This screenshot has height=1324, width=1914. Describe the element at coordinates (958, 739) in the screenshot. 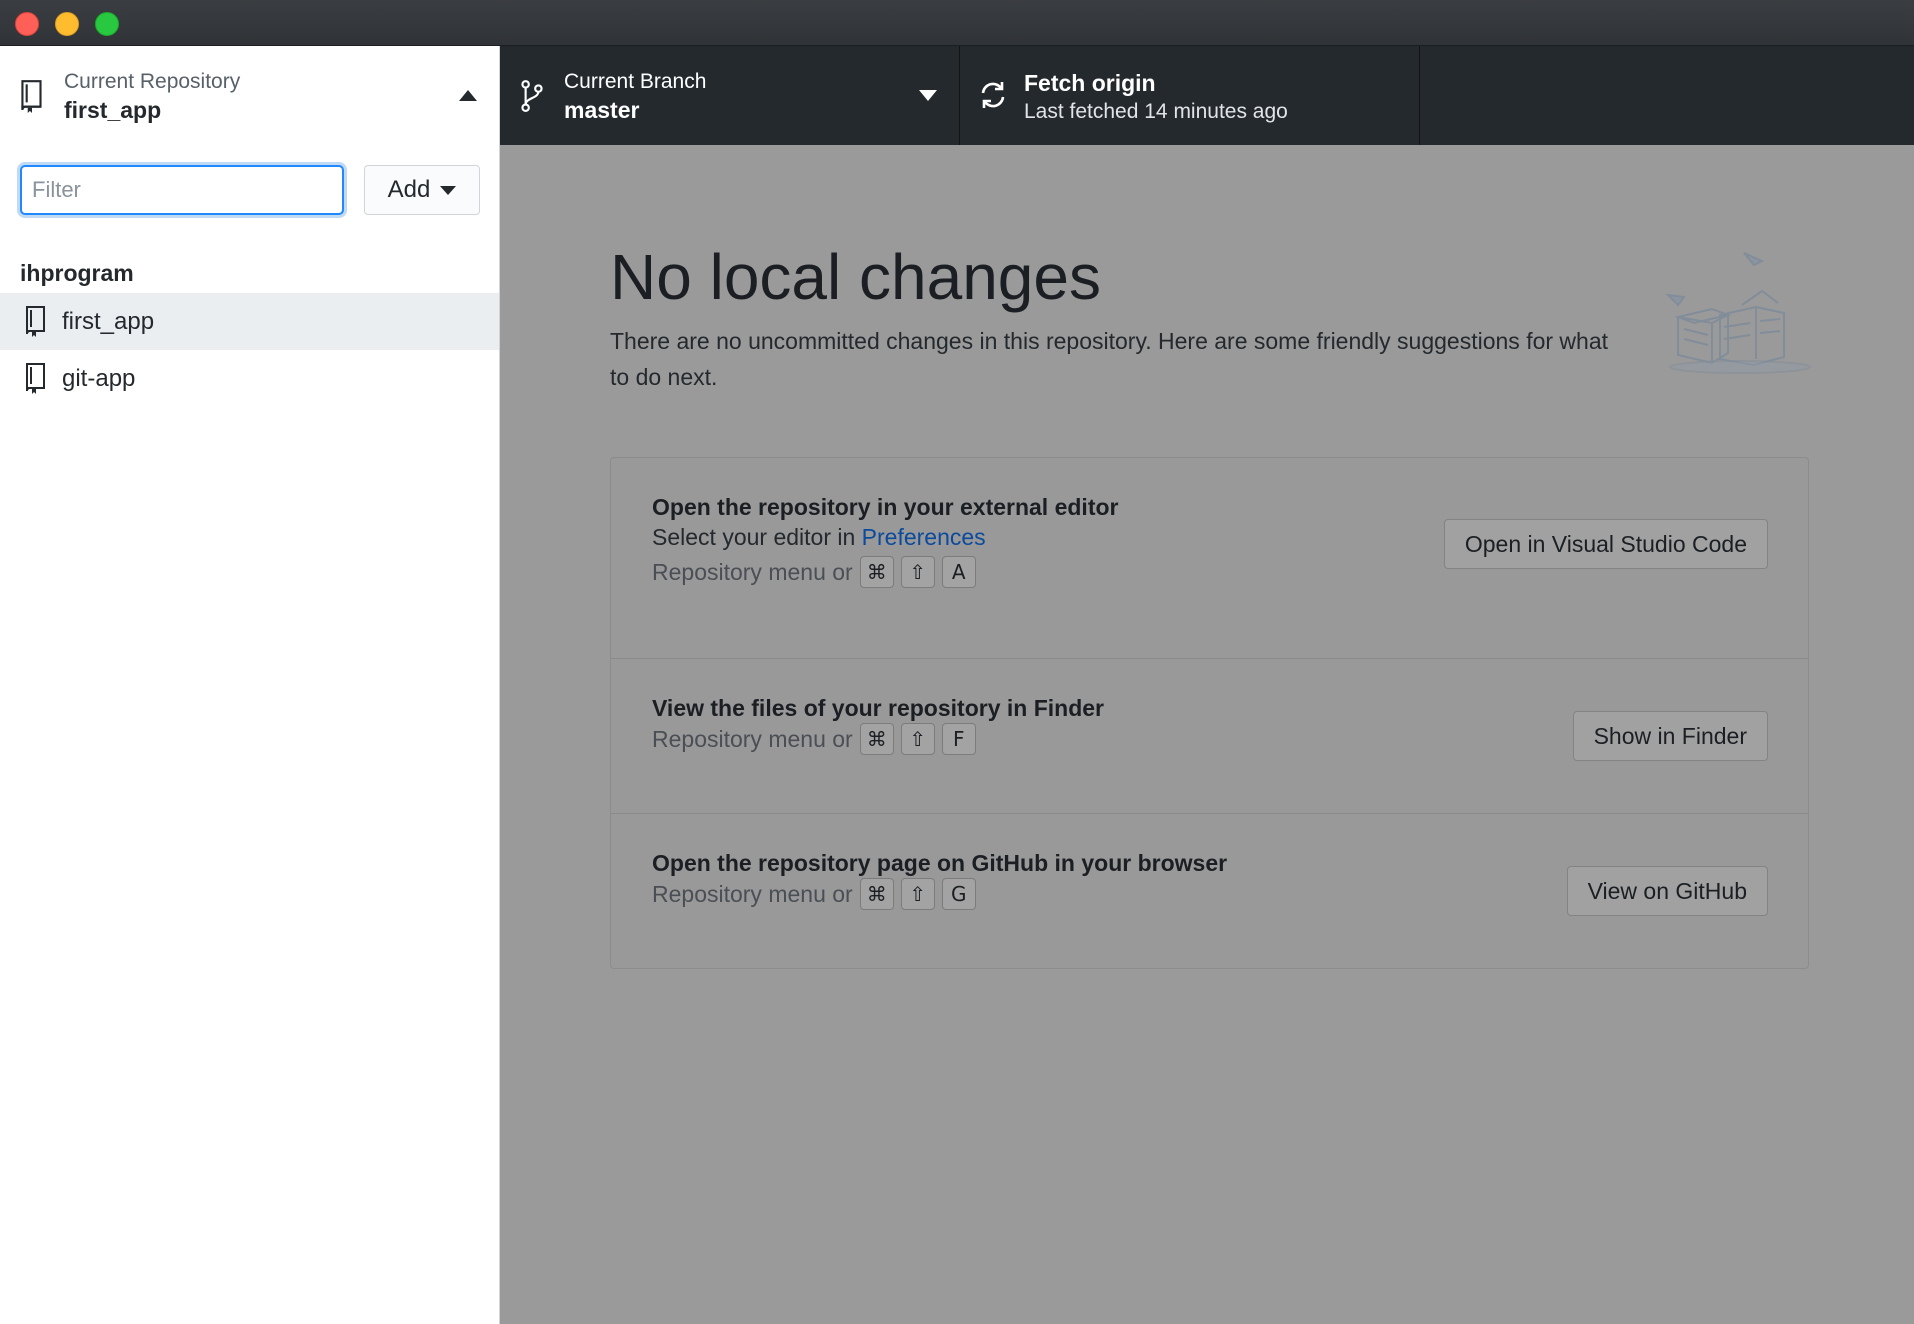

I see `letter-key: F` at that location.